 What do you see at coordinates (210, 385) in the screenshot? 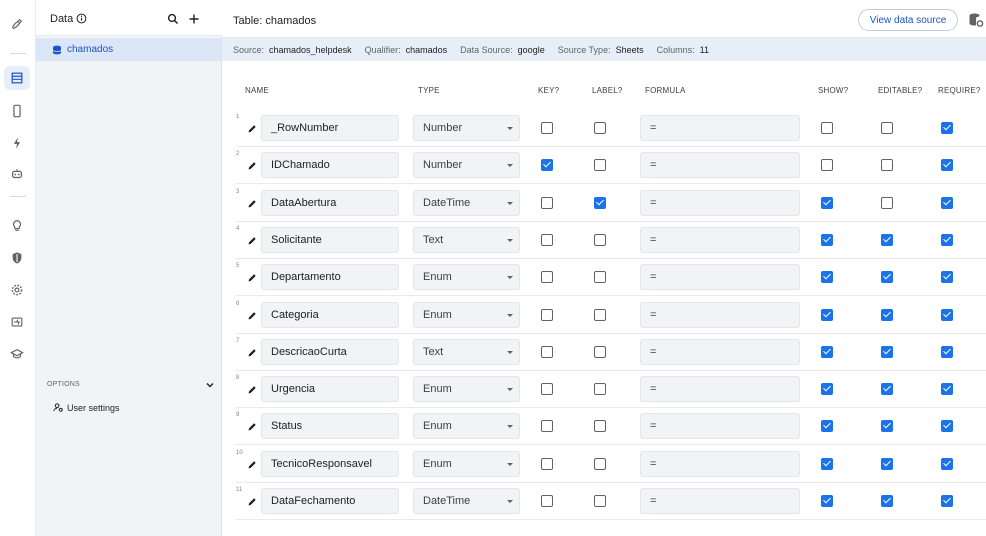
I see `chevron-down-icon` at bounding box center [210, 385].